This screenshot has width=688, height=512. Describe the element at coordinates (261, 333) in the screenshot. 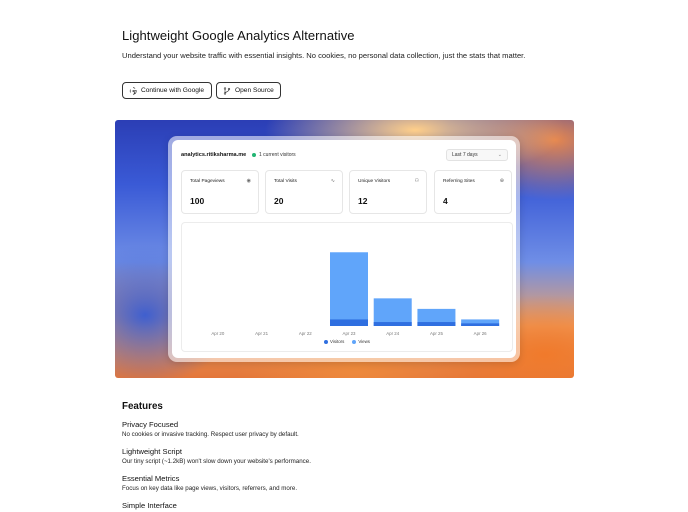

I see `x-tick-label: Apr 21` at that location.